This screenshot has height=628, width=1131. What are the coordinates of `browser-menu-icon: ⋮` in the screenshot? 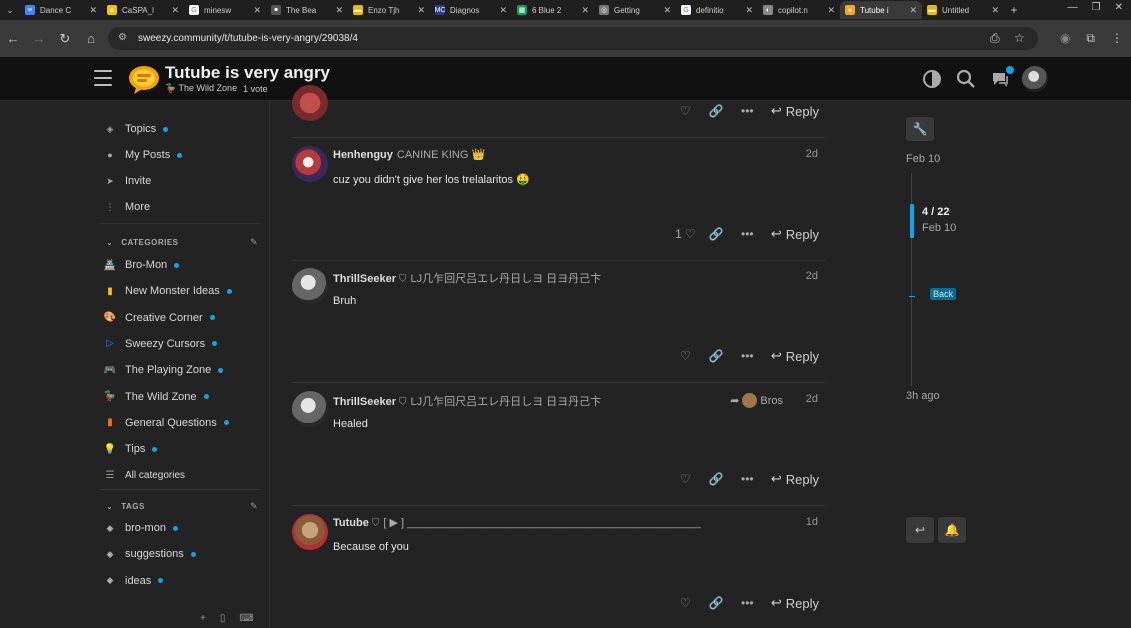 It's located at (1117, 38).